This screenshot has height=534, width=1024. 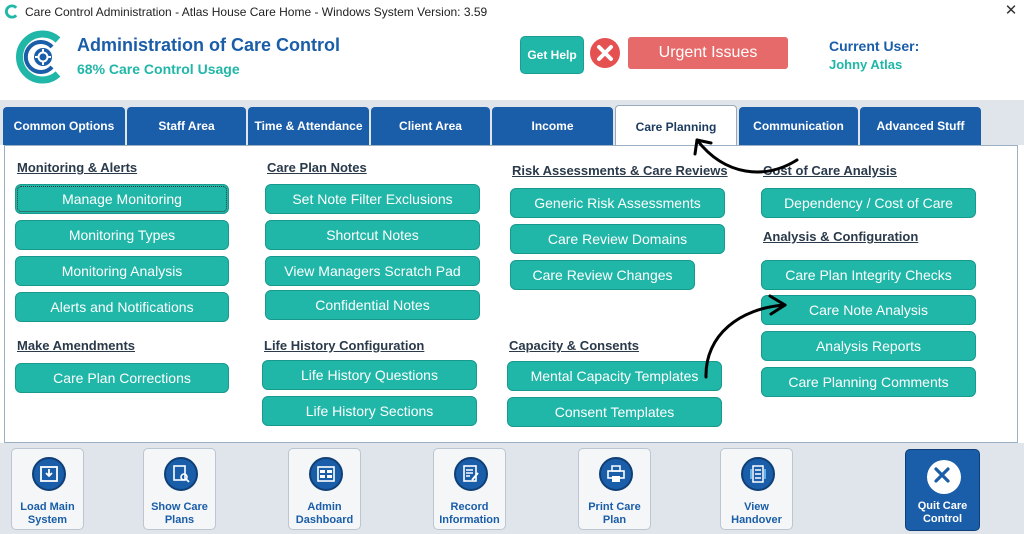 What do you see at coordinates (942, 519) in the screenshot?
I see `tool-label-line2: Control` at bounding box center [942, 519].